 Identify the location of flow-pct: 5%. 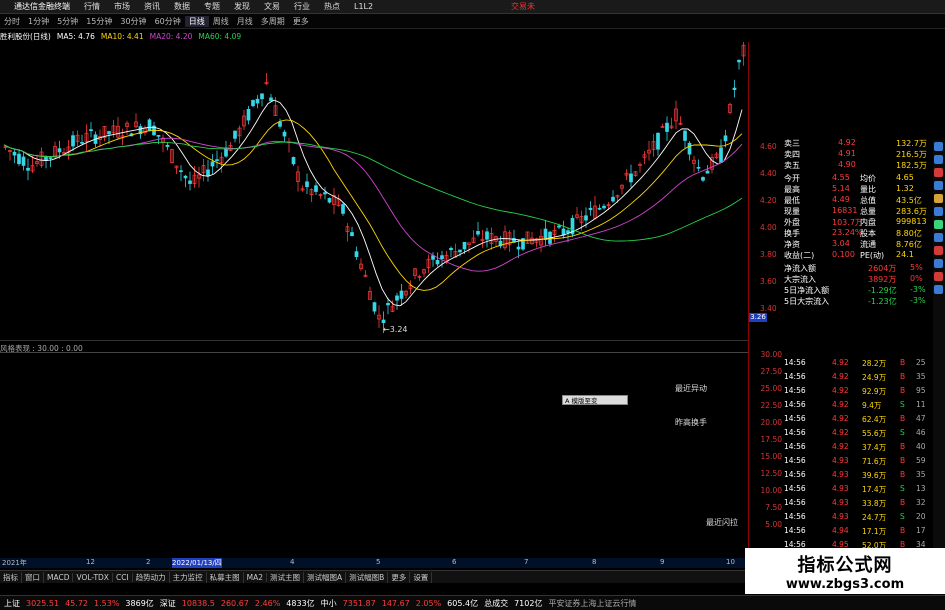
(916, 267).